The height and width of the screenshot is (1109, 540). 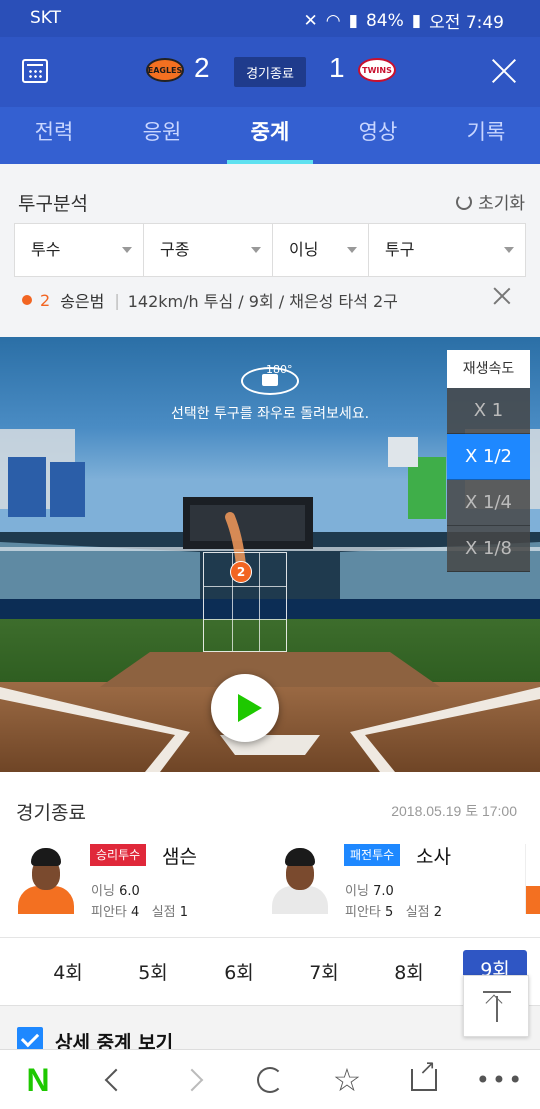 What do you see at coordinates (116, 1080) in the screenshot?
I see `back-button` at bounding box center [116, 1080].